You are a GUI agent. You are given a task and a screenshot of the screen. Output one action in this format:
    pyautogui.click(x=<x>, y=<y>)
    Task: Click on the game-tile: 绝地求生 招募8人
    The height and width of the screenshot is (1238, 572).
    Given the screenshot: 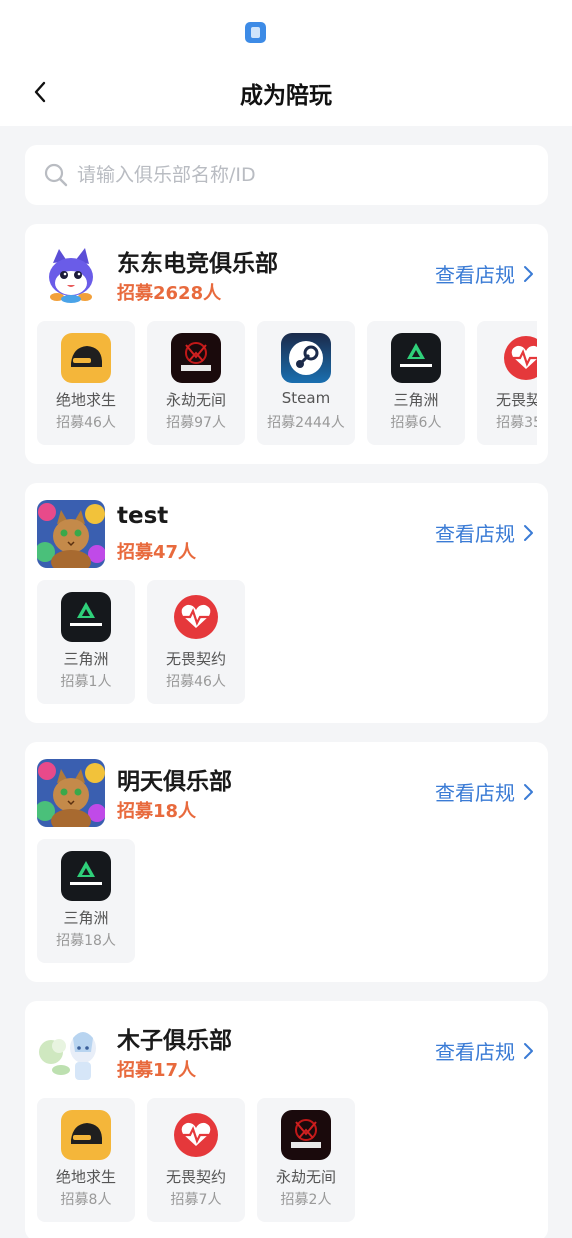 What is the action you would take?
    pyautogui.click(x=86, y=1160)
    